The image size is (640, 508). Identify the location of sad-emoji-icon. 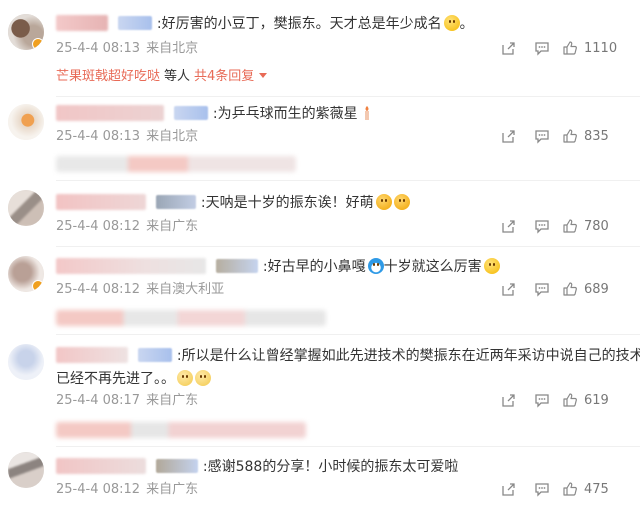
(185, 378).